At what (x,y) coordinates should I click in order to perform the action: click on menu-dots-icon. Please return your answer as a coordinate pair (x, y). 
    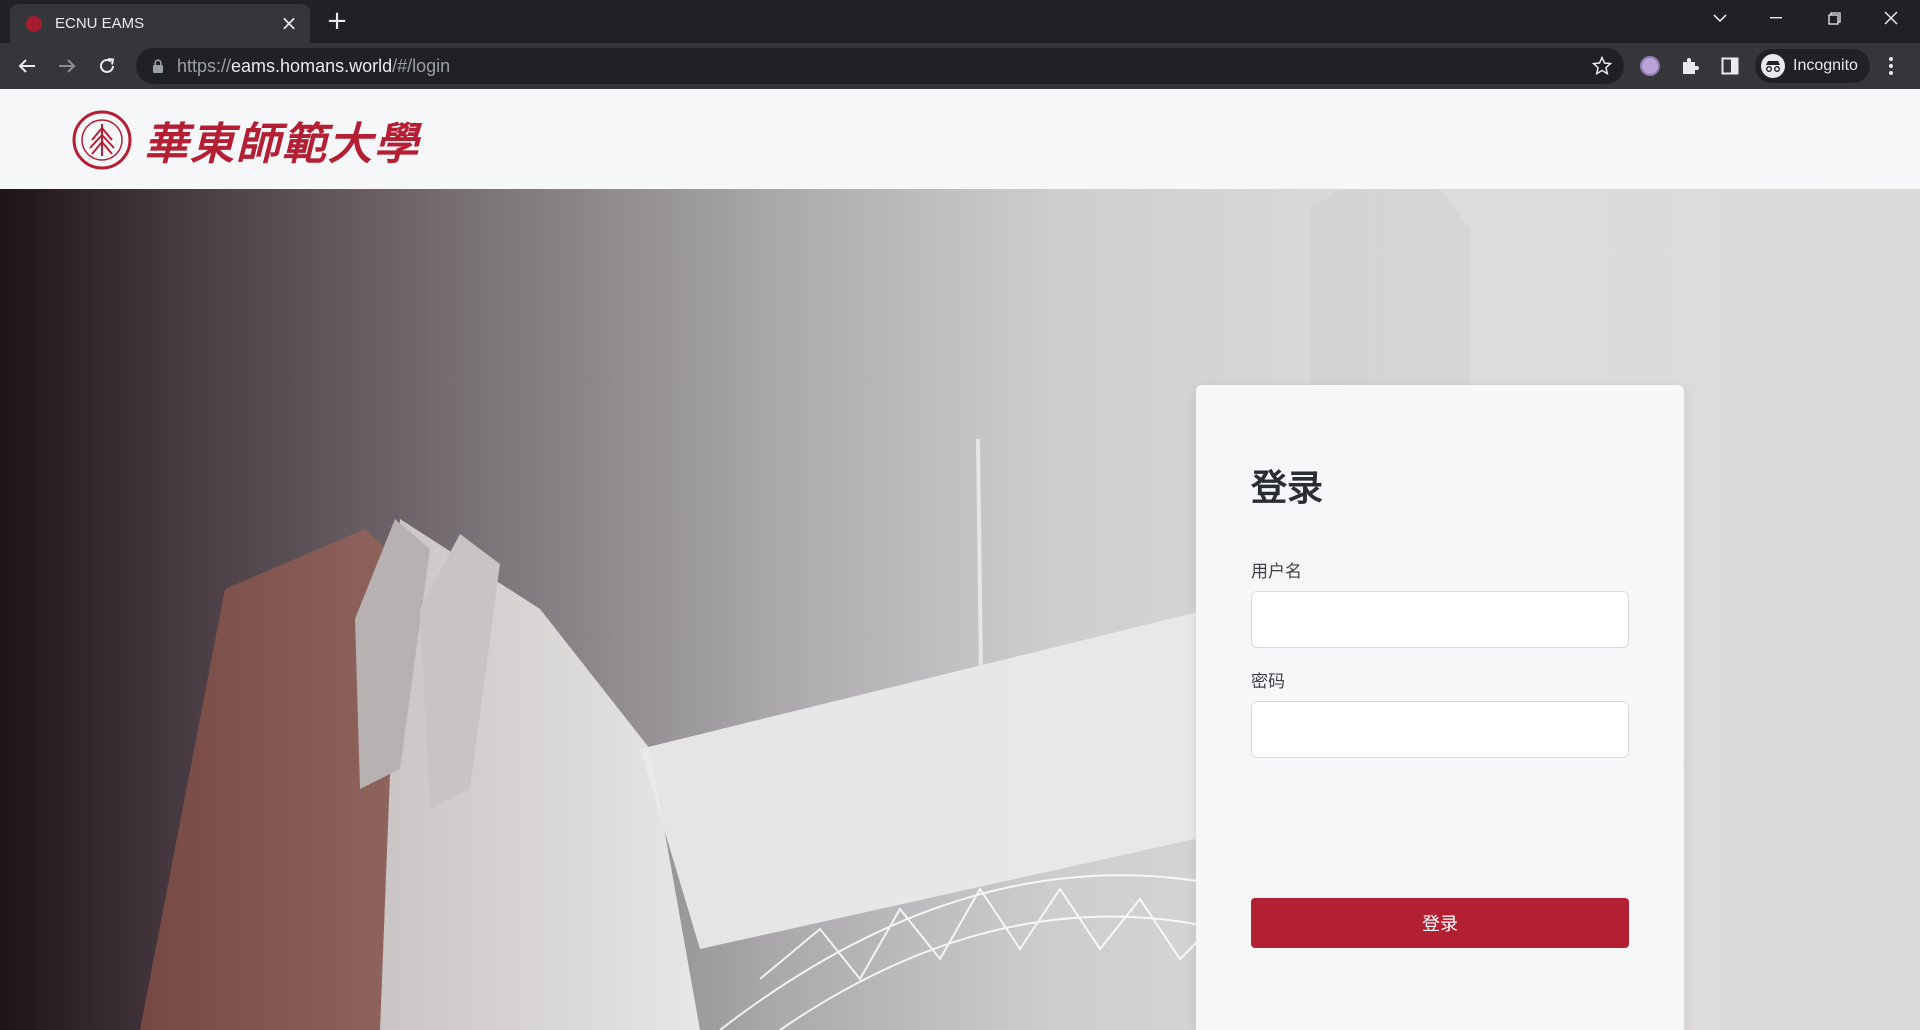
    Looking at the image, I should click on (1891, 59).